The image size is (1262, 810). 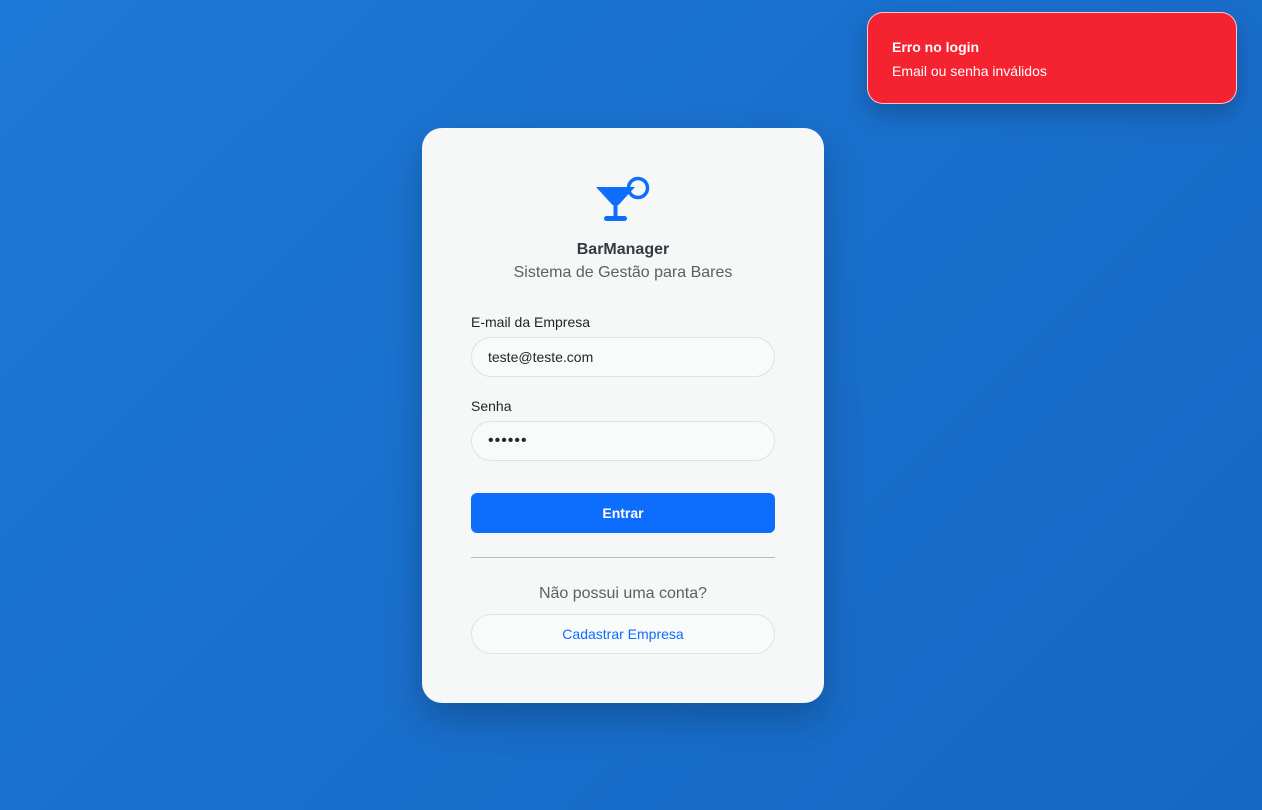 I want to click on brand-name: BarManager, so click(x=623, y=249).